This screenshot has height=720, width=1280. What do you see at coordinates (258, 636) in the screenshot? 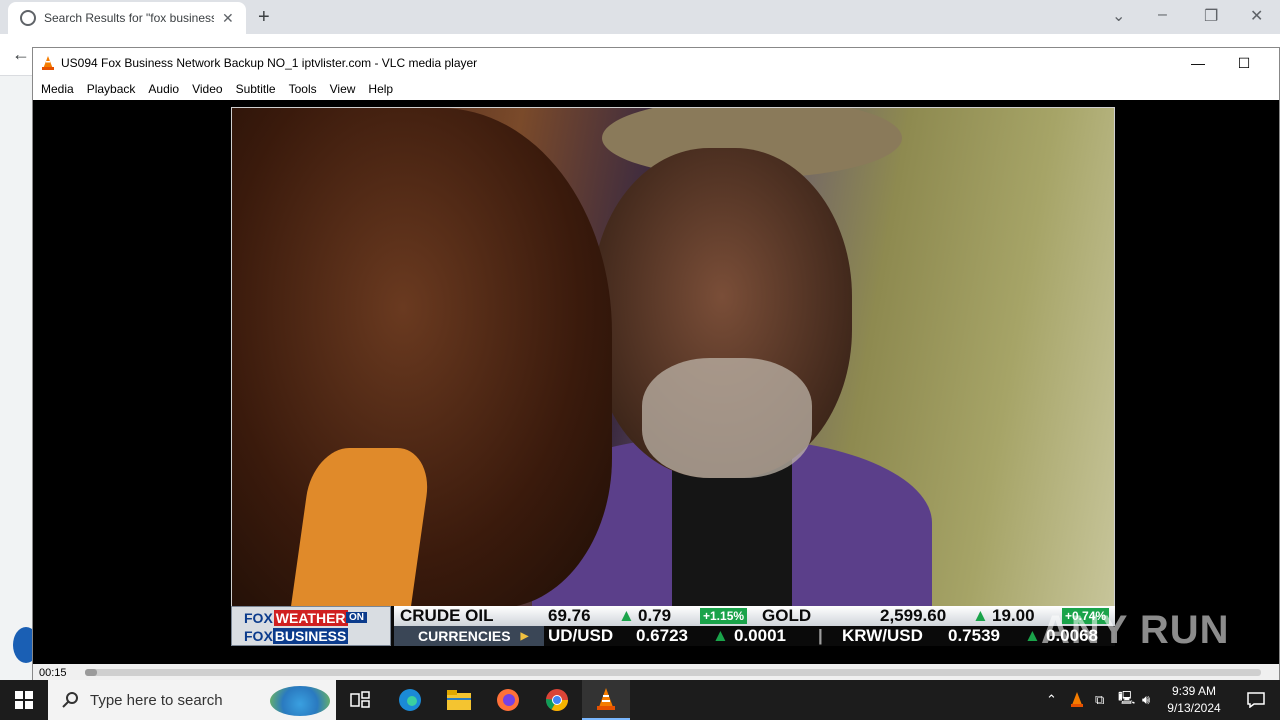
I see `logo-fox2-text: FOX` at bounding box center [258, 636].